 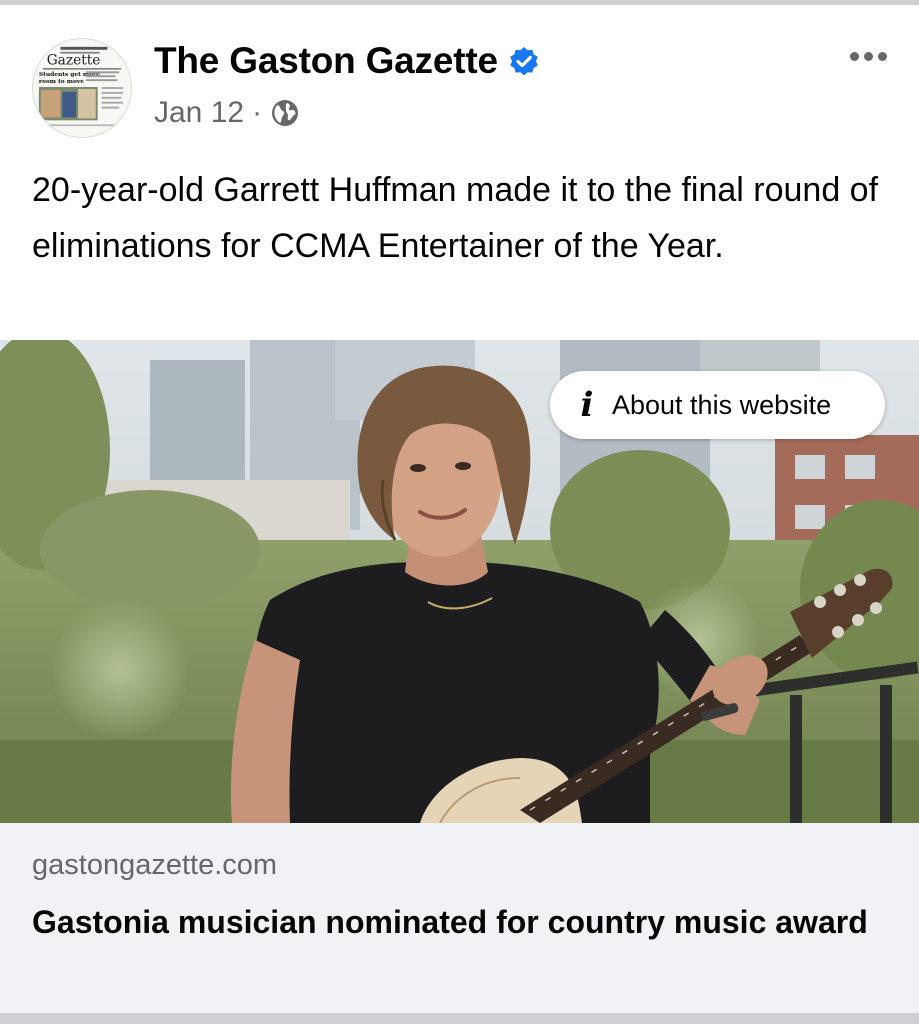 What do you see at coordinates (74, 60) in the screenshot?
I see `avatar-masthead: Gazette` at bounding box center [74, 60].